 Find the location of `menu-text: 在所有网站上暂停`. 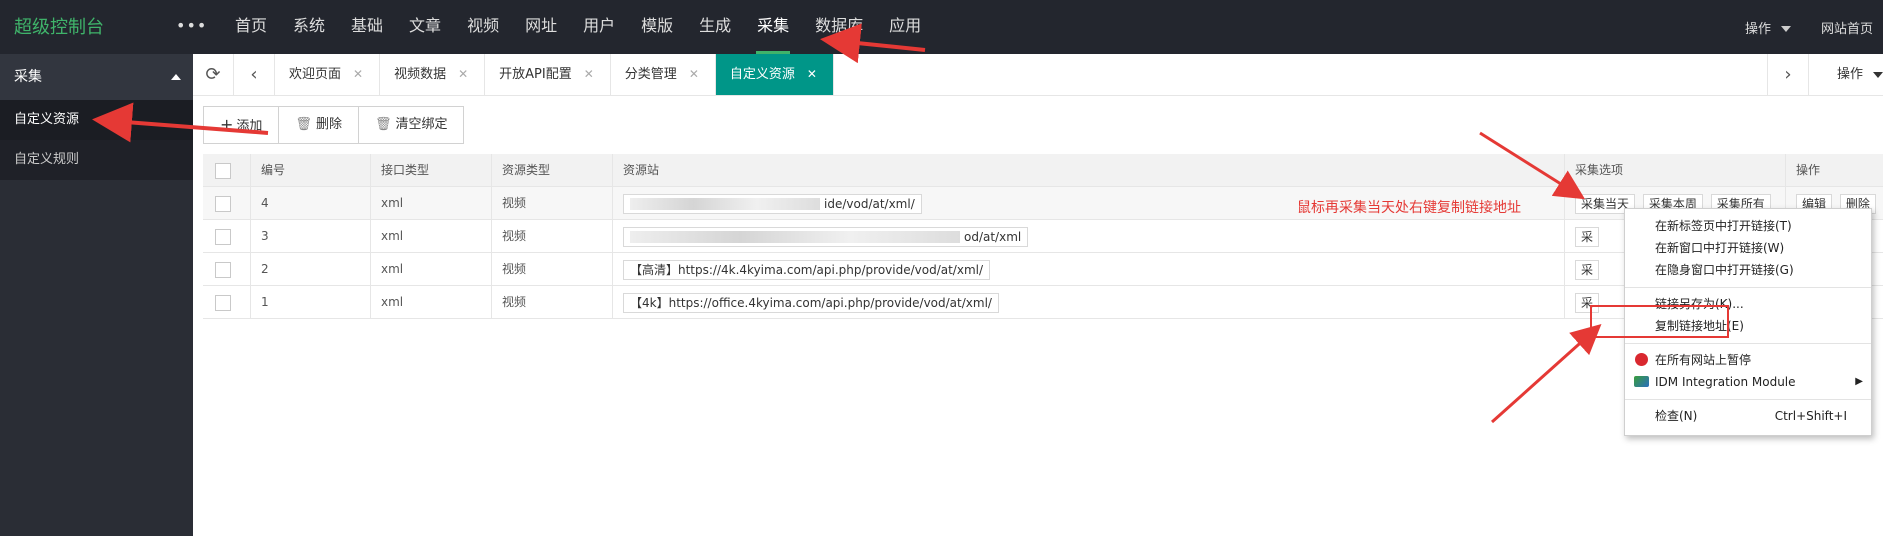

menu-text: 在所有网站上暂停 is located at coordinates (1703, 360).